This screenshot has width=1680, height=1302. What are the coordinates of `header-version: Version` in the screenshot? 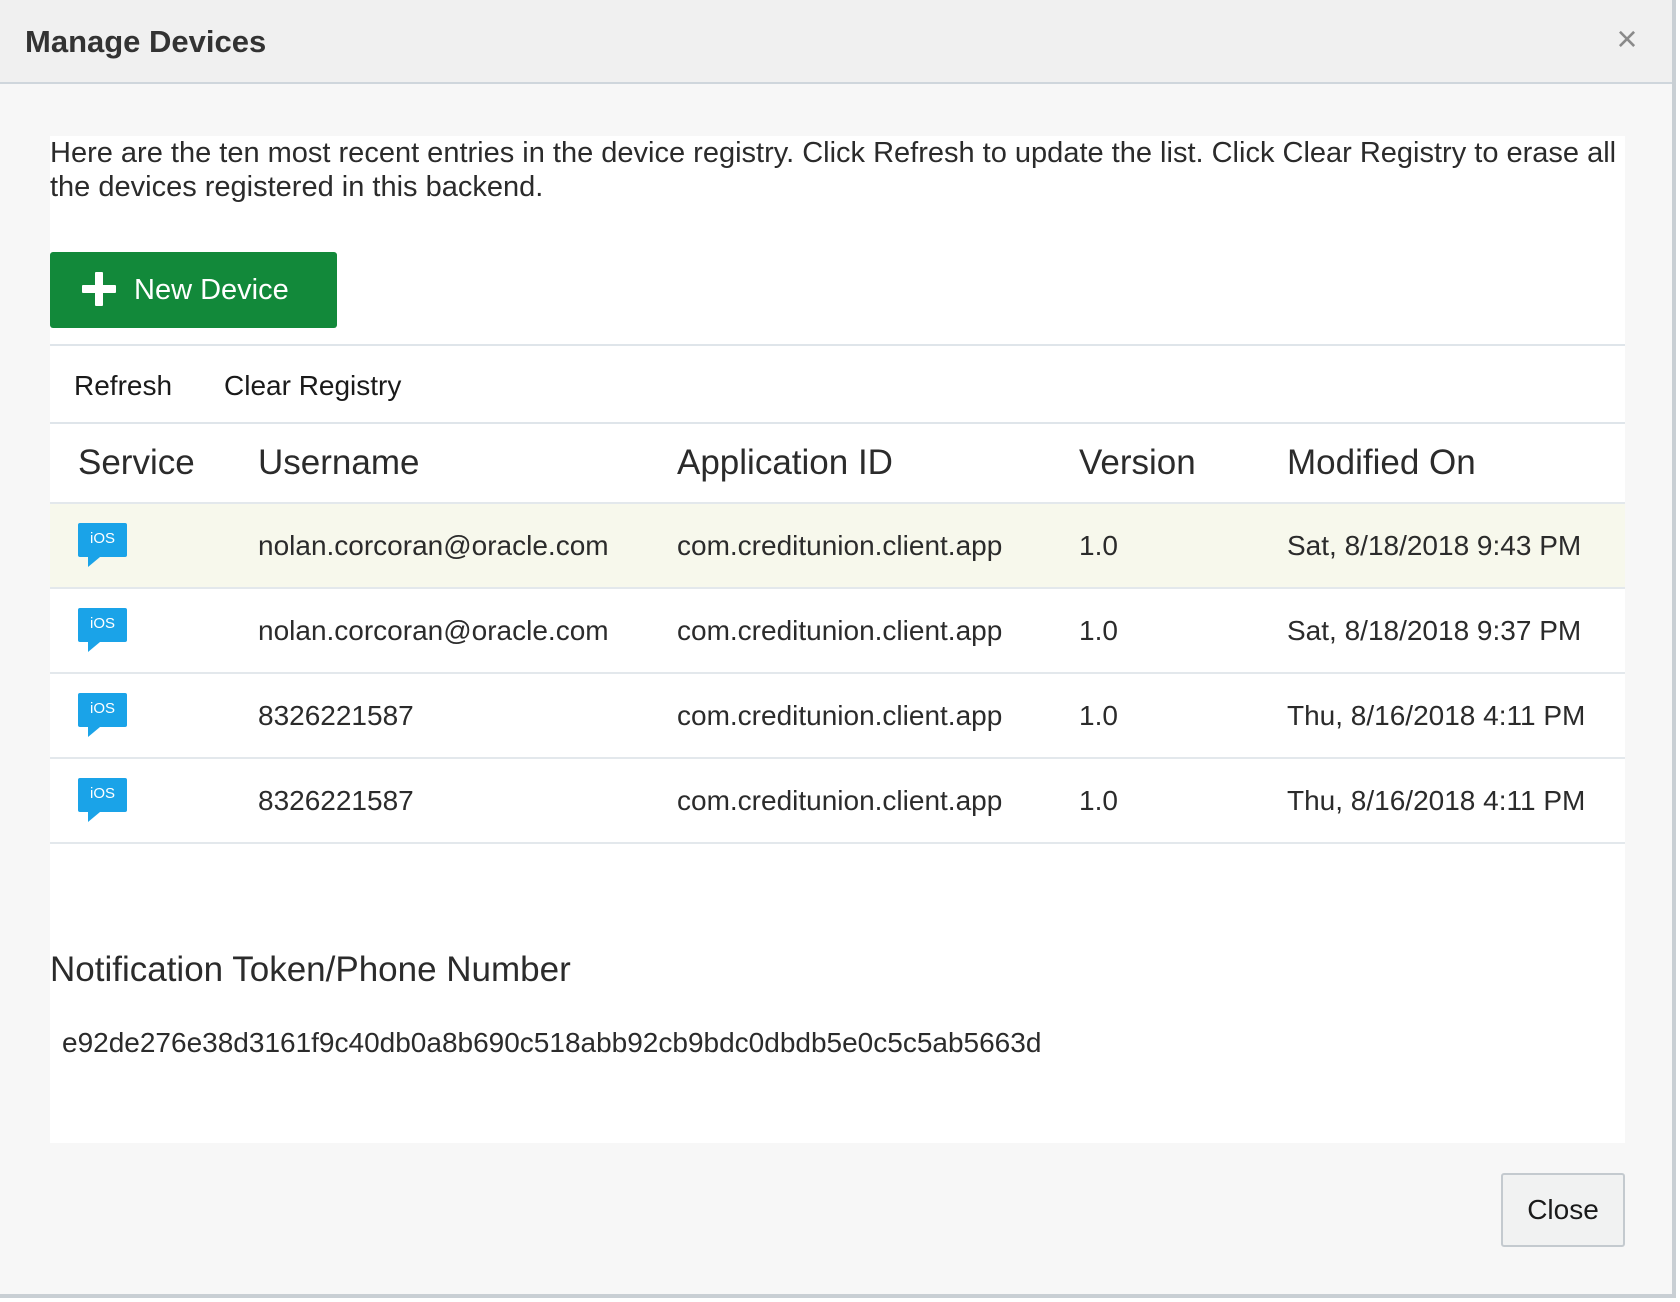 It's located at (1183, 464).